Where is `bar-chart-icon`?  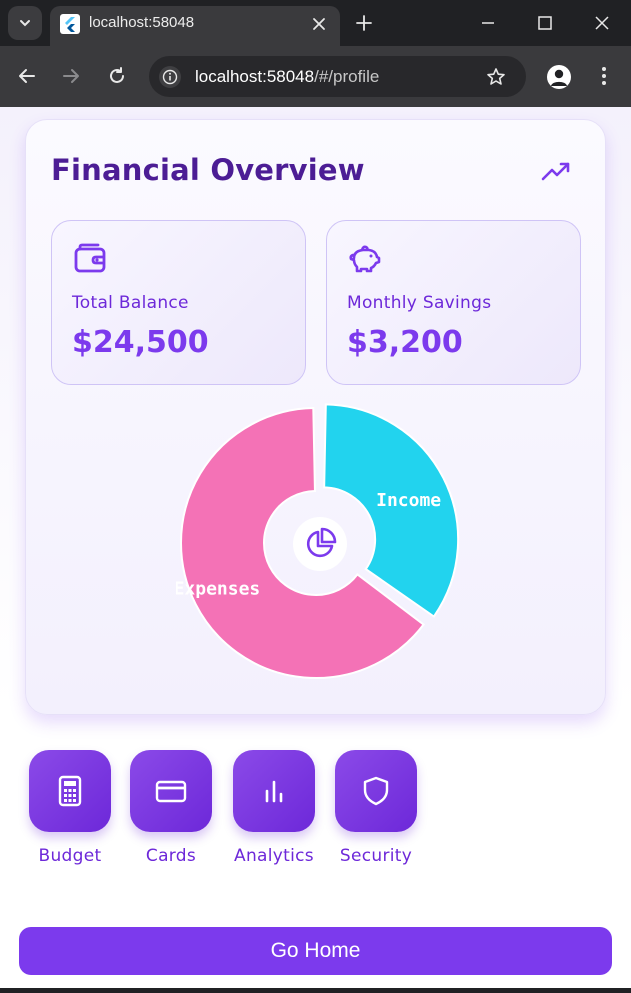
bar-chart-icon is located at coordinates (274, 791).